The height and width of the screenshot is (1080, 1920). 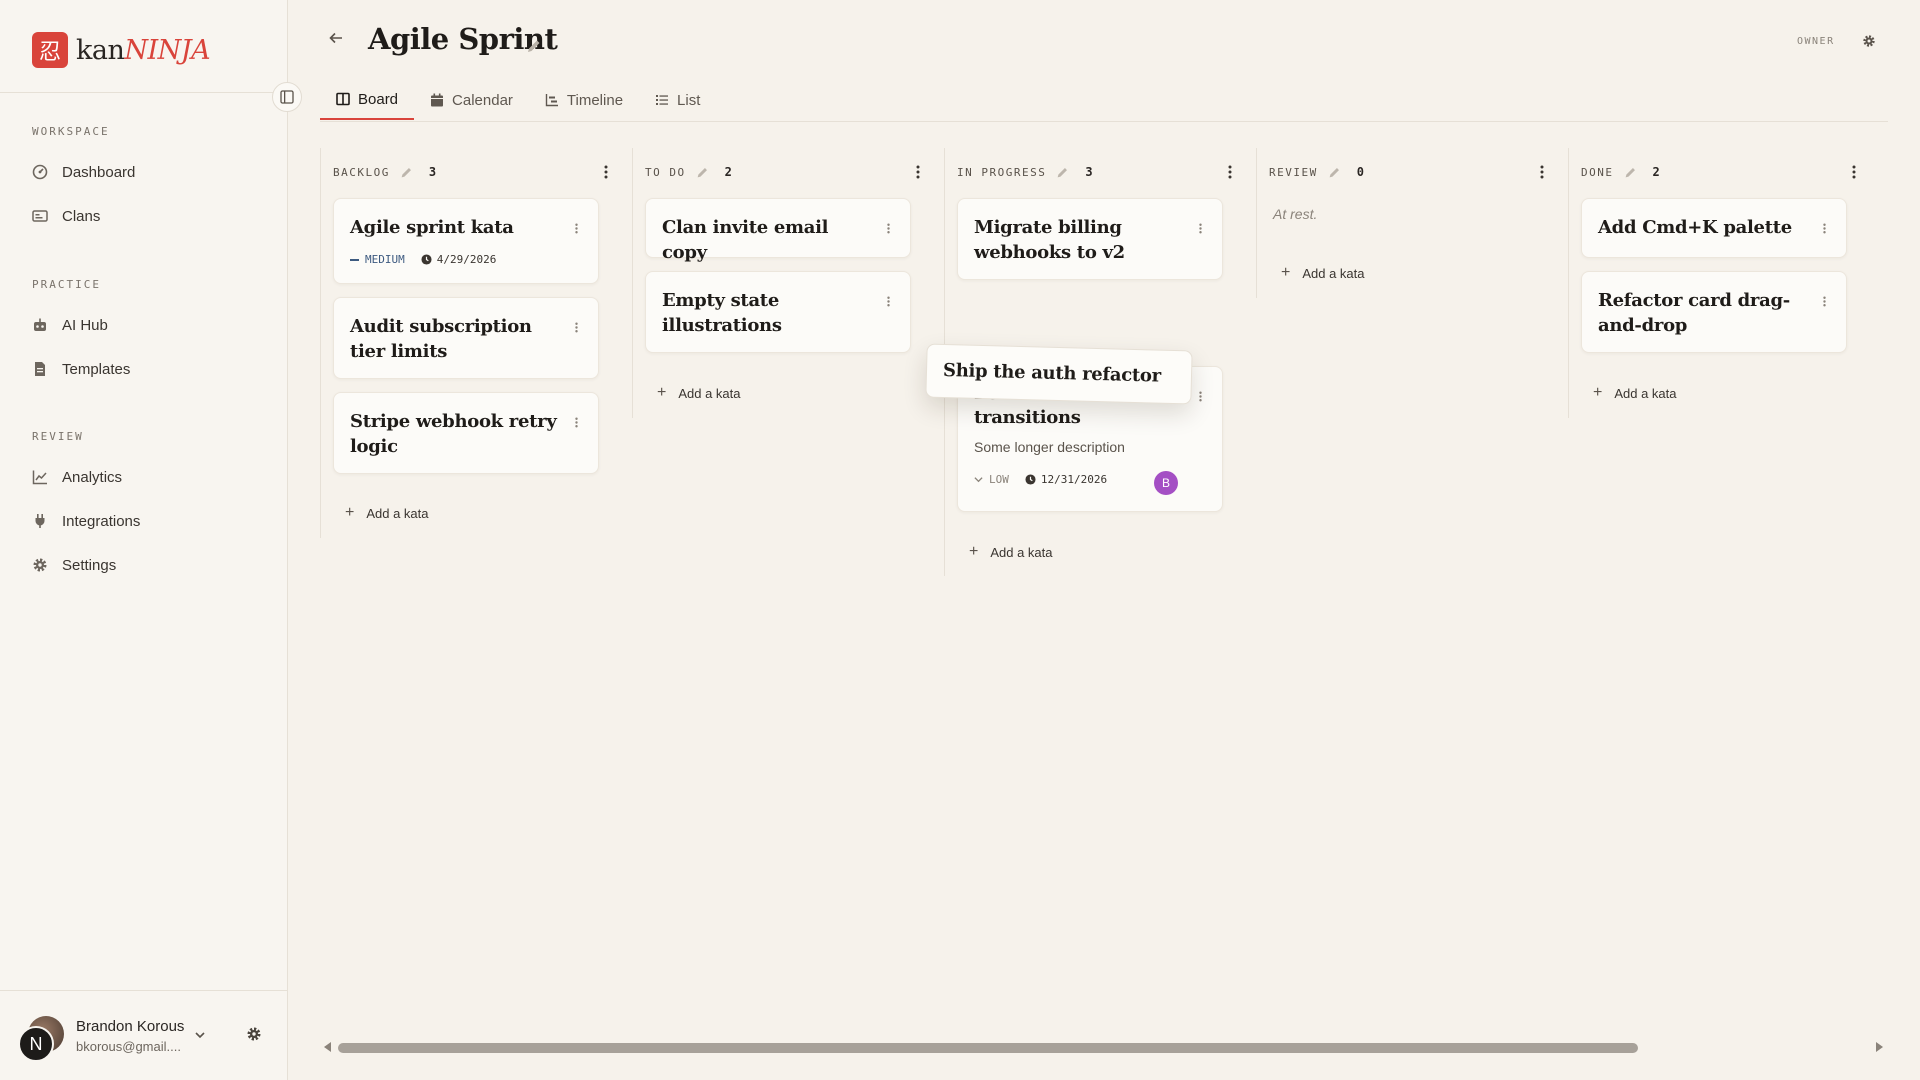 What do you see at coordinates (83, 216) in the screenshot?
I see `sidebar-item-clans: Clans` at bounding box center [83, 216].